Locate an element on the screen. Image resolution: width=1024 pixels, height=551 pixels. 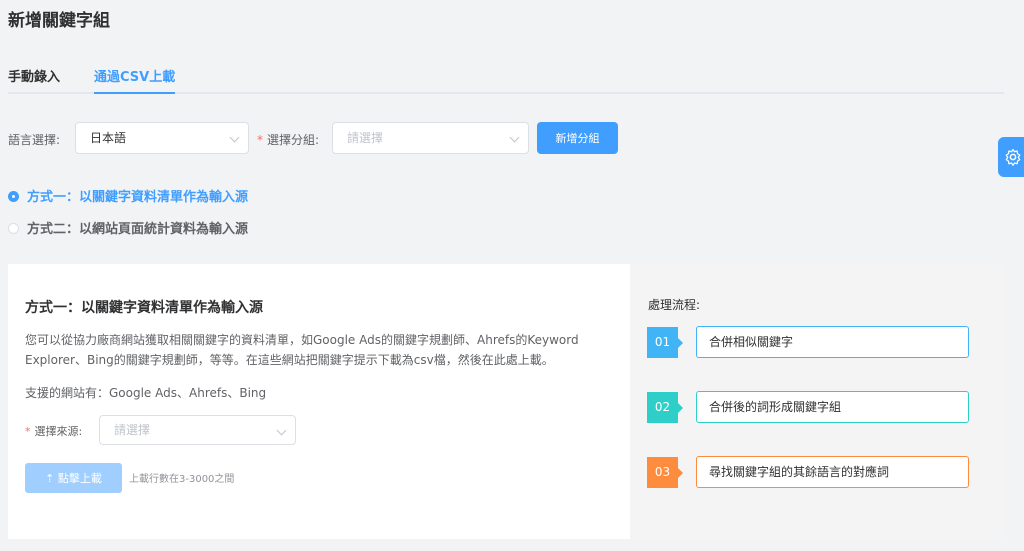
settings-side-button is located at coordinates (1011, 157).